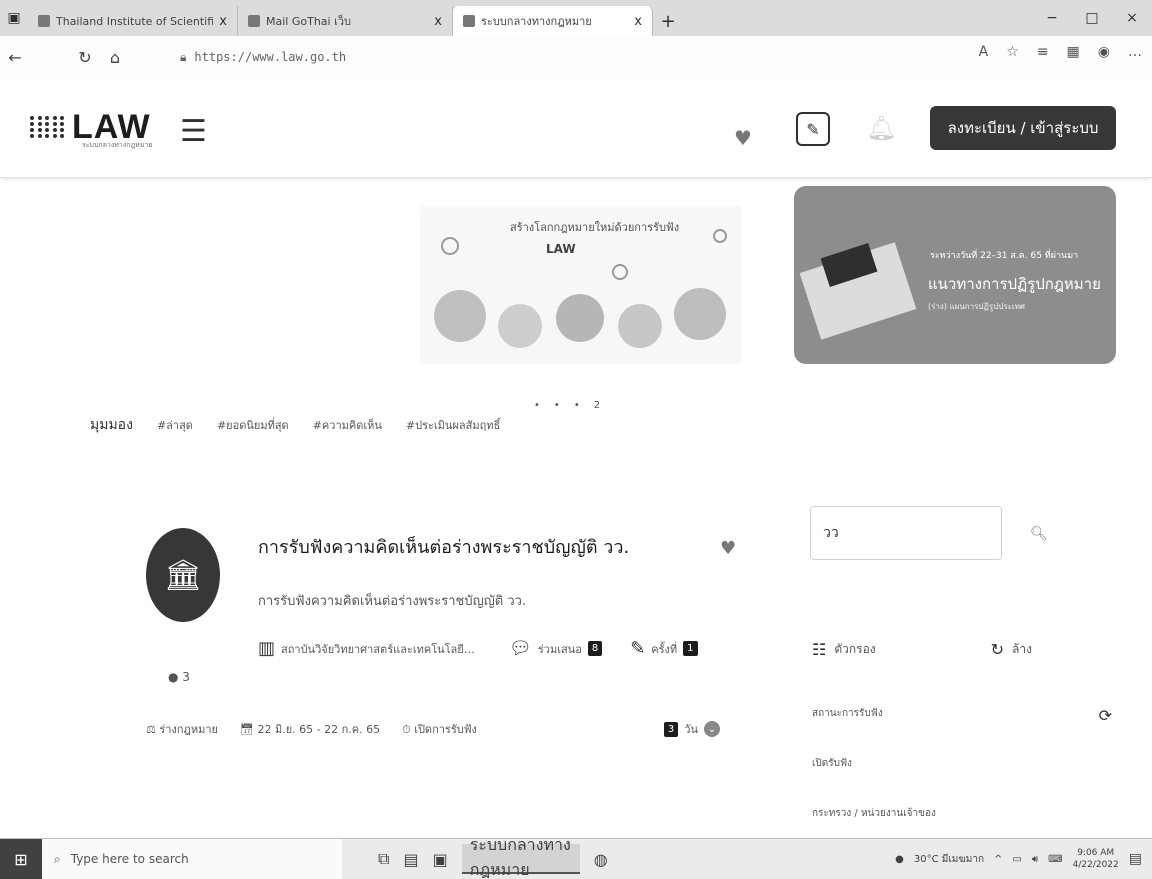 This screenshot has height=879, width=1152. I want to click on back-arrow-icon: ←, so click(15, 57).